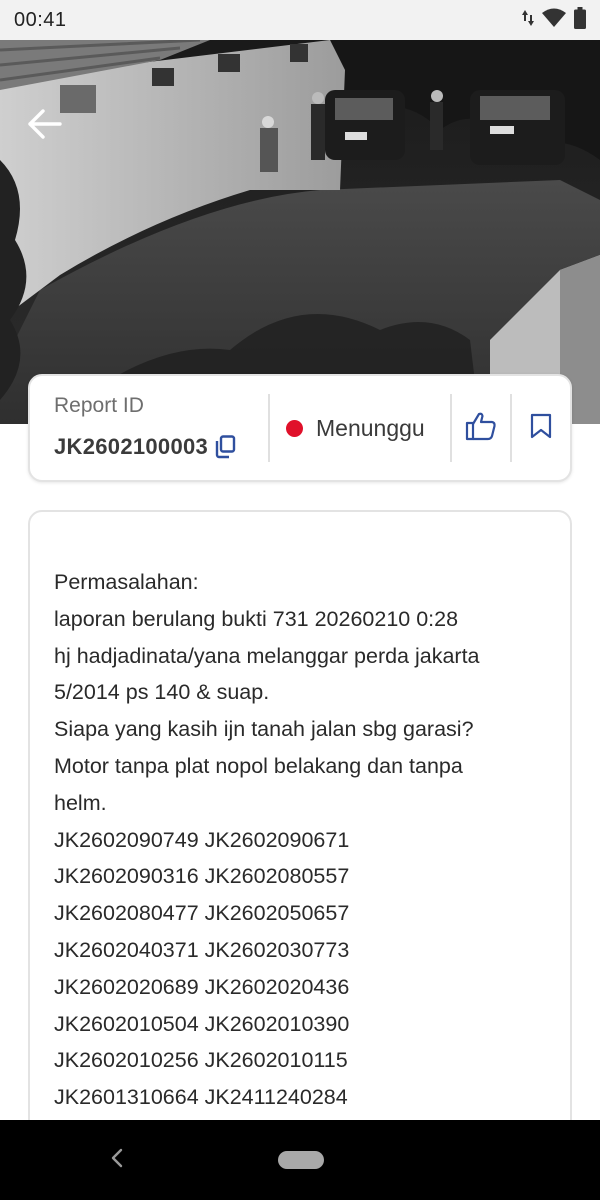  I want to click on status-text: Menunggu, so click(370, 427).